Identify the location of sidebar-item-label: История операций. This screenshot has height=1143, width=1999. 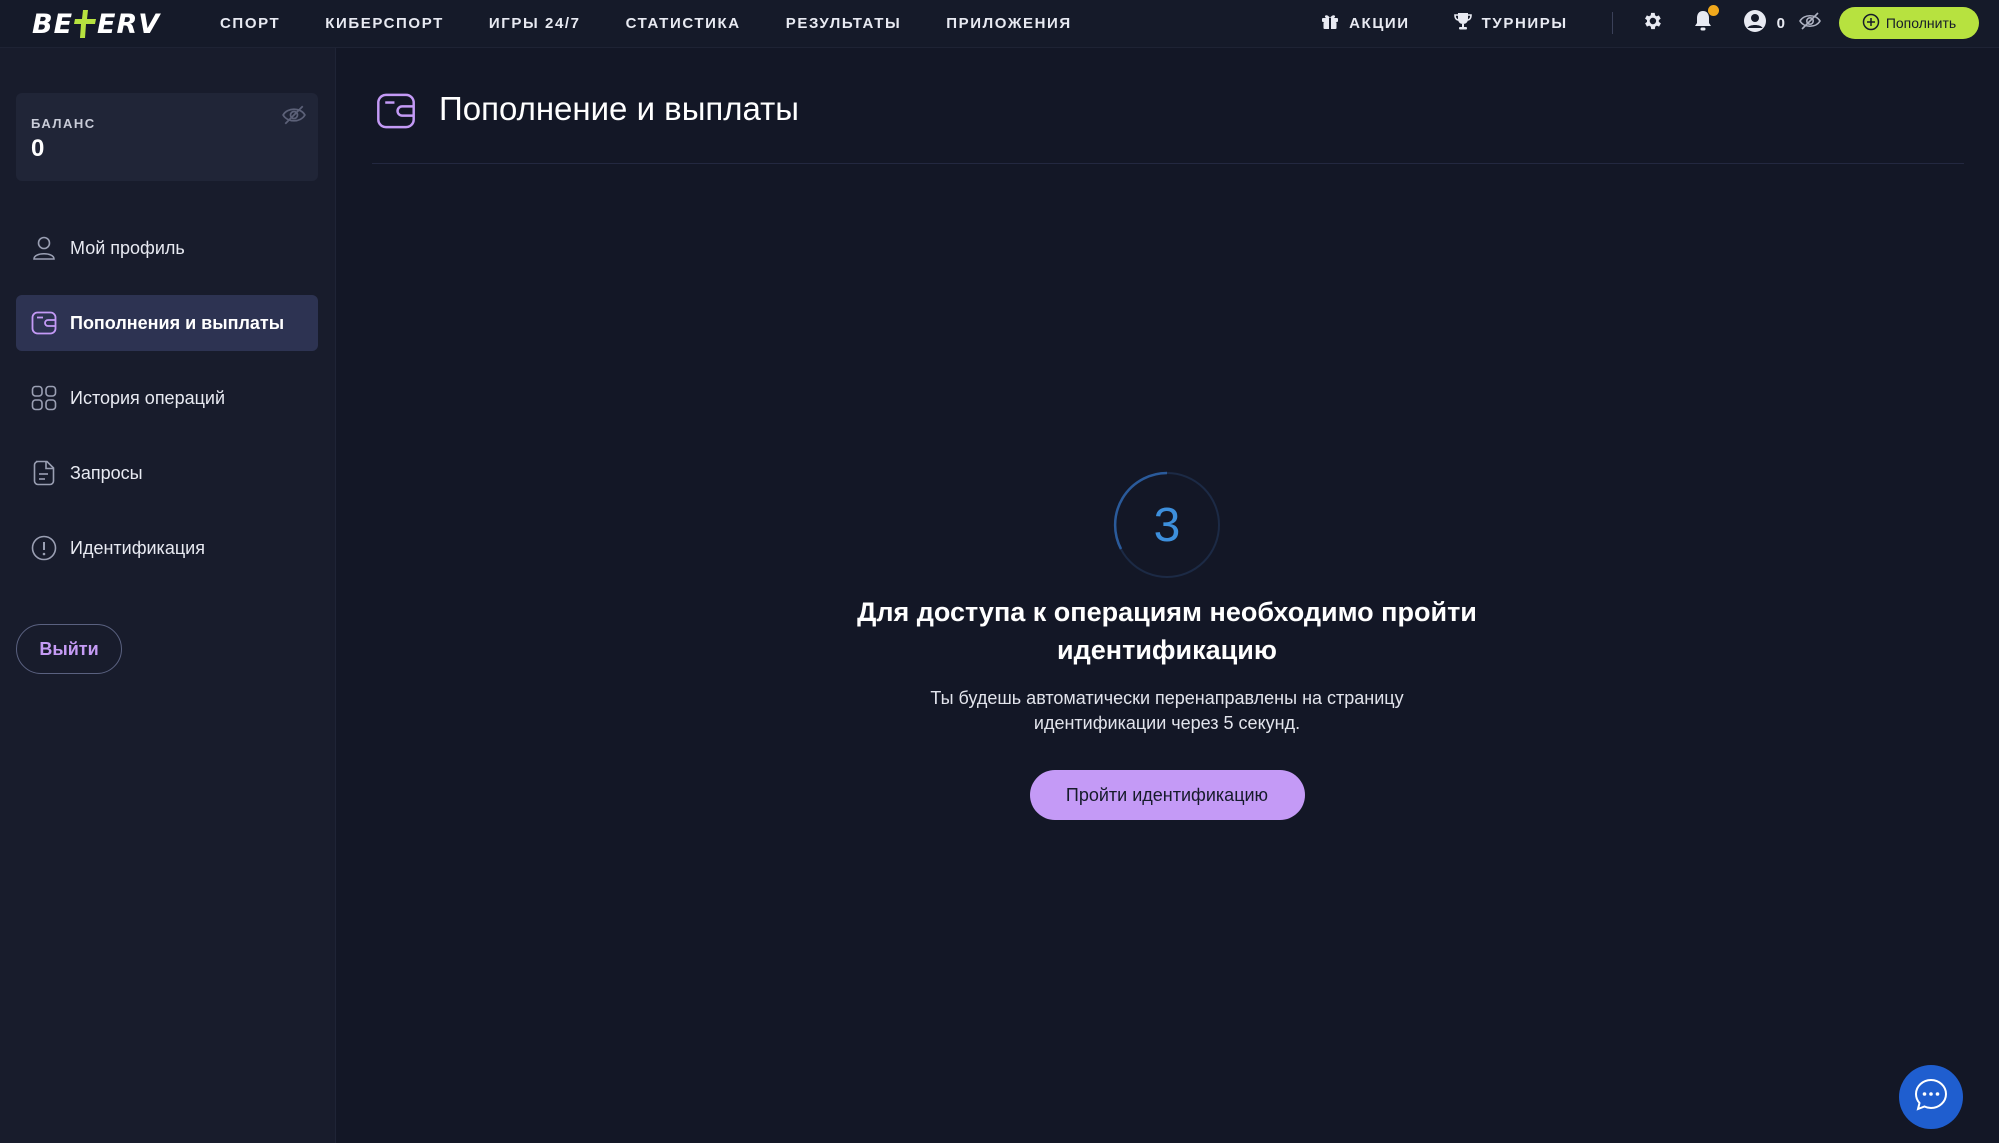
(148, 397).